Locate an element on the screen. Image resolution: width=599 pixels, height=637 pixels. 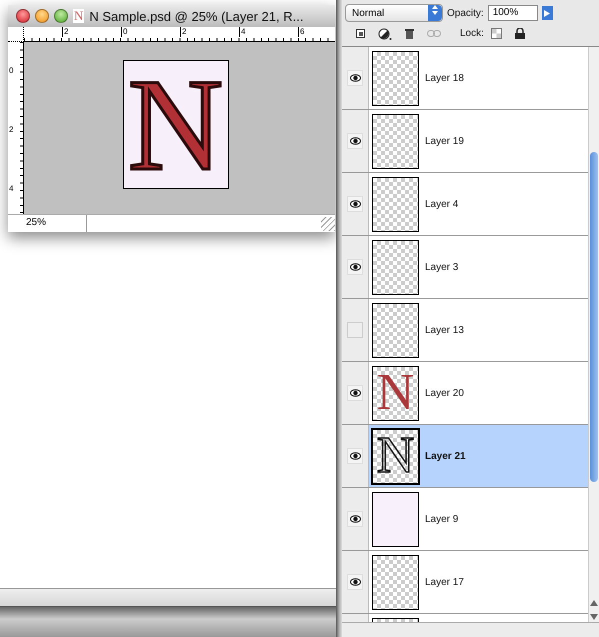
layer-name: Layer 18 is located at coordinates (444, 78).